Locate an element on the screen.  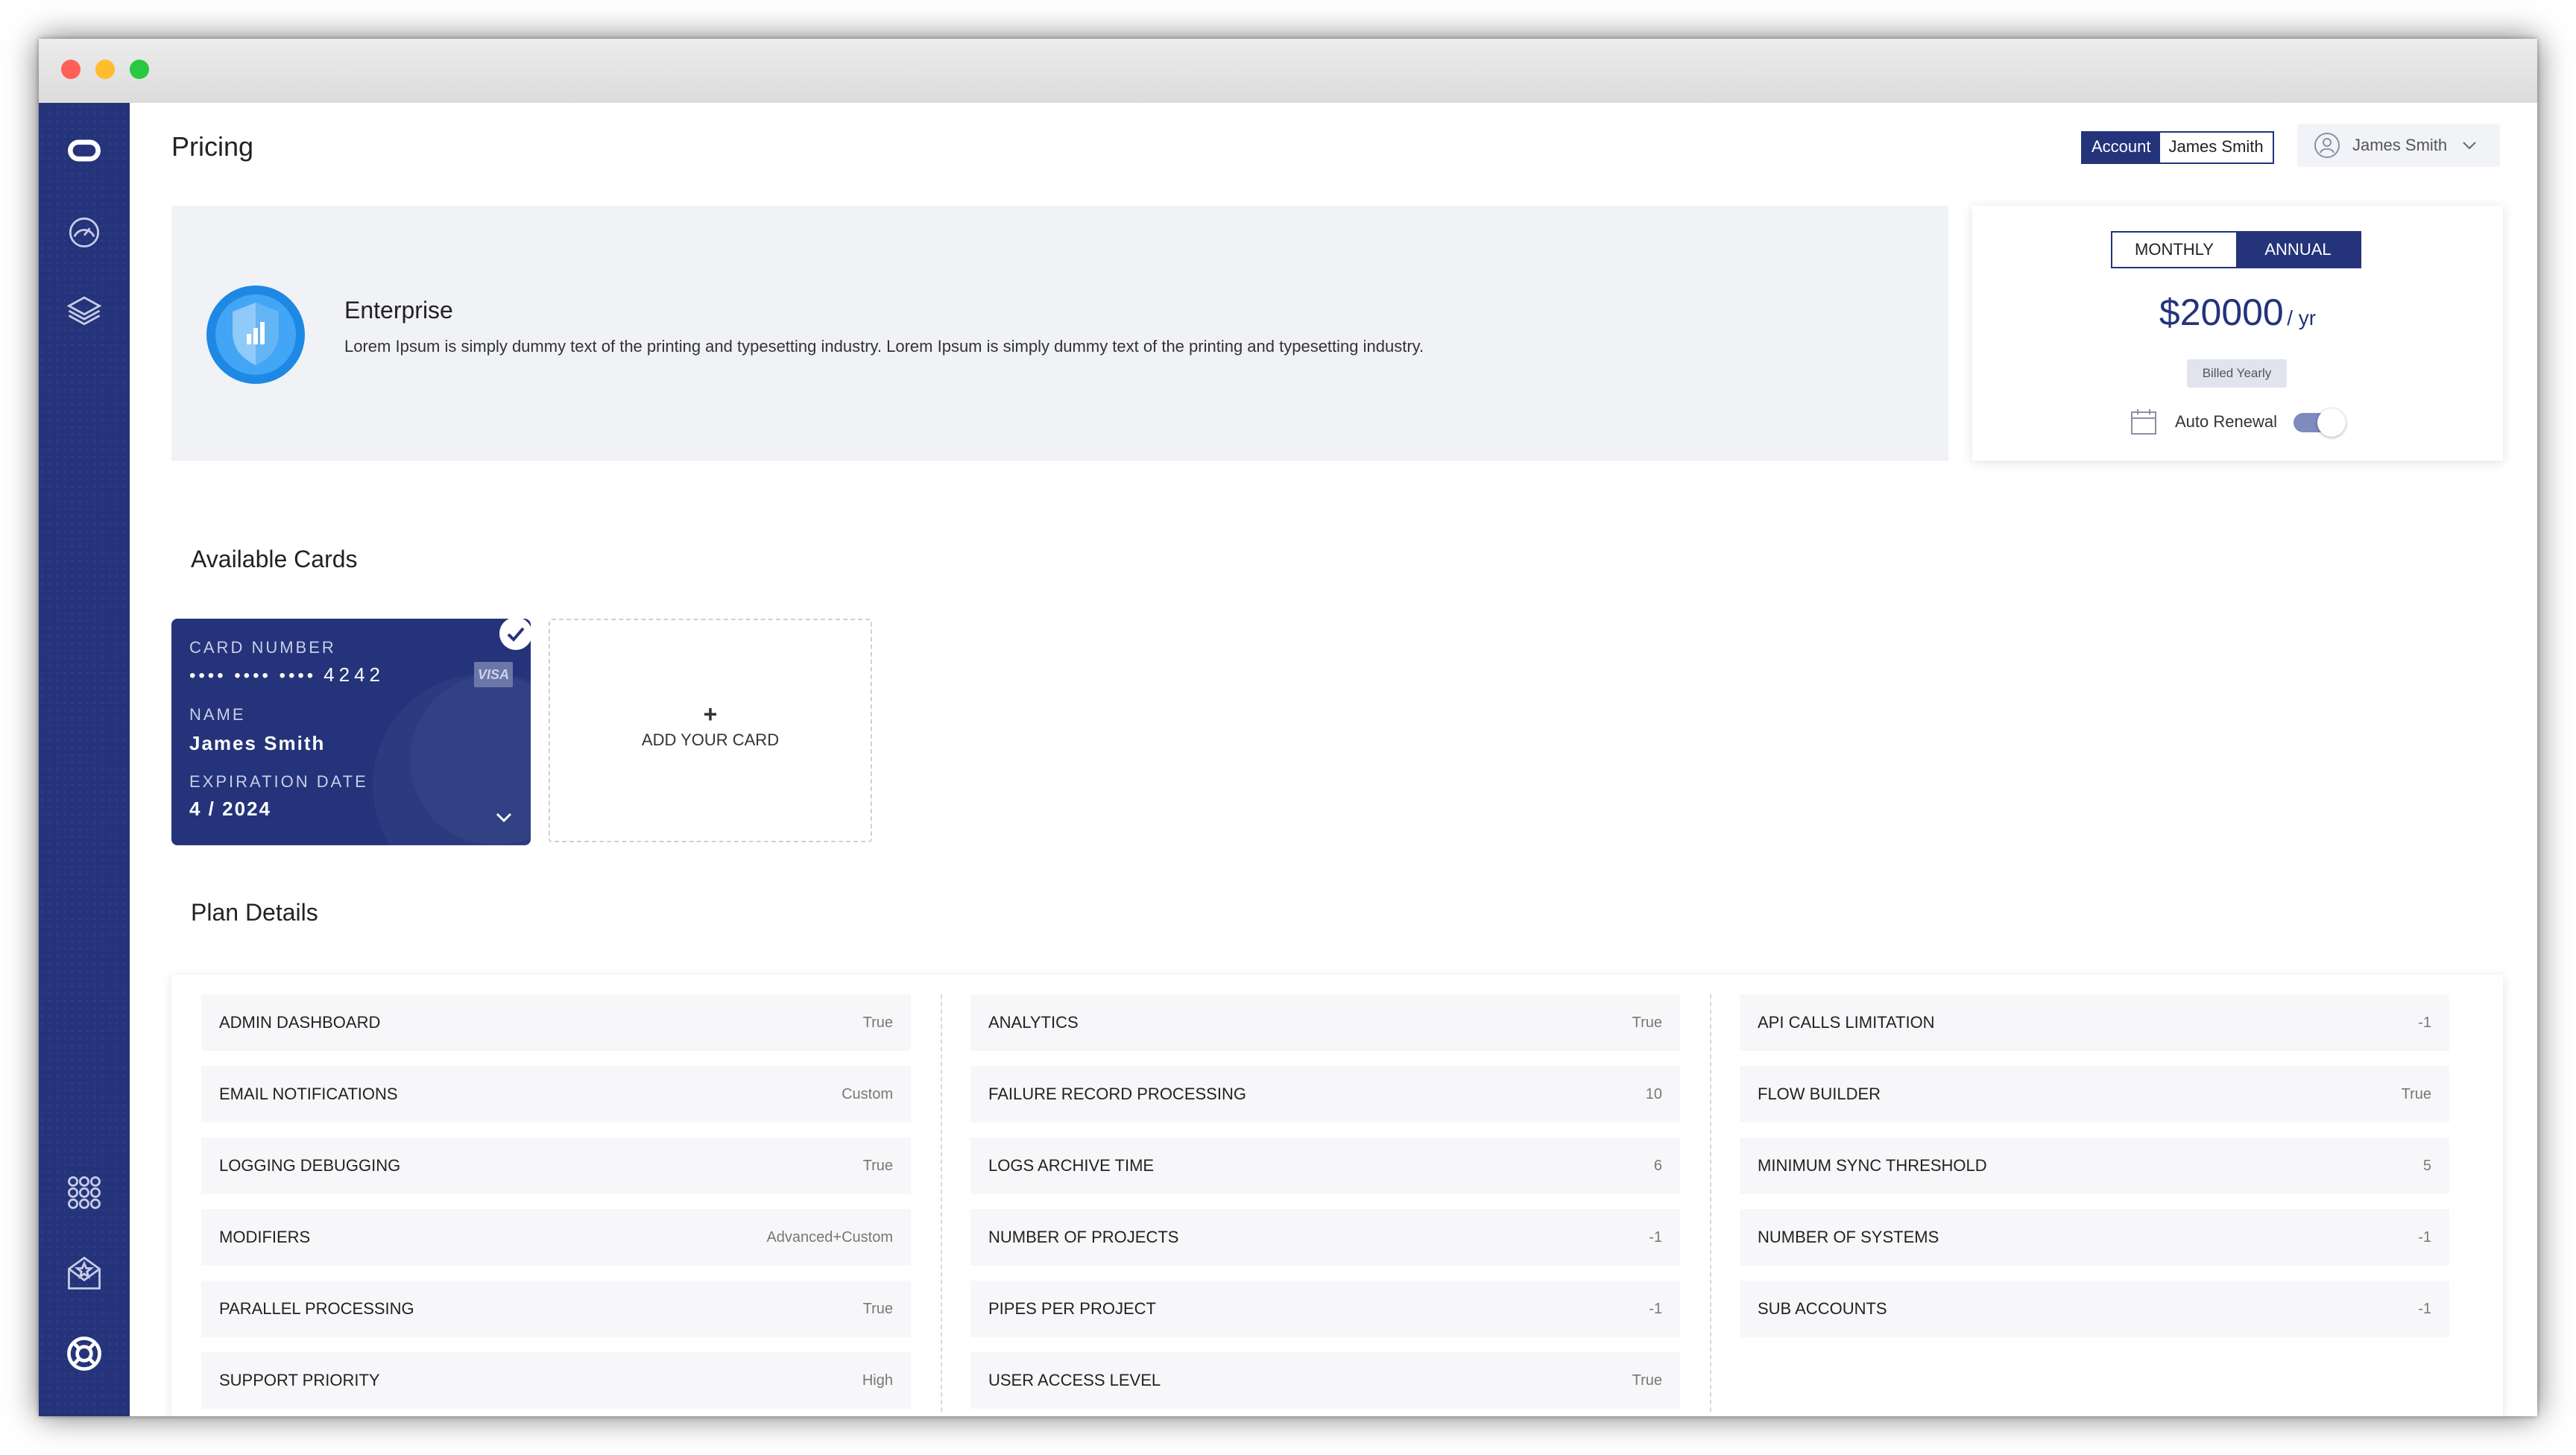
visa-brand-icon: VISA is located at coordinates (493, 674).